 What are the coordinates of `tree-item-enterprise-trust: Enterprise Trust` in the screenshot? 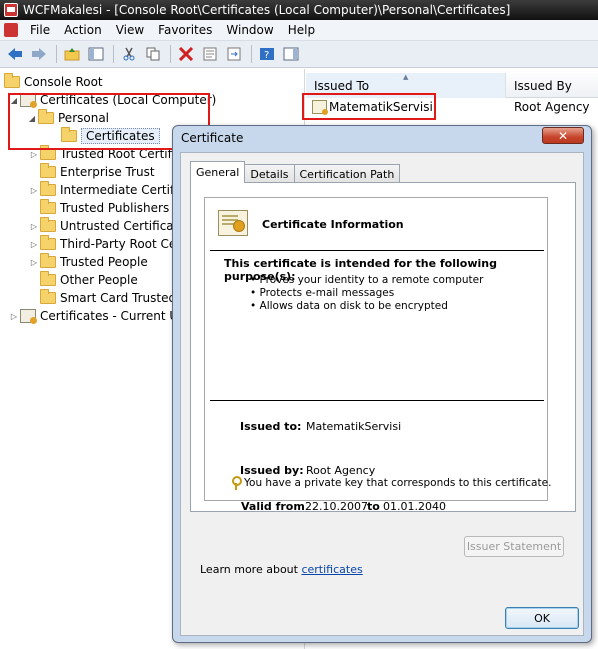 It's located at (91, 172).